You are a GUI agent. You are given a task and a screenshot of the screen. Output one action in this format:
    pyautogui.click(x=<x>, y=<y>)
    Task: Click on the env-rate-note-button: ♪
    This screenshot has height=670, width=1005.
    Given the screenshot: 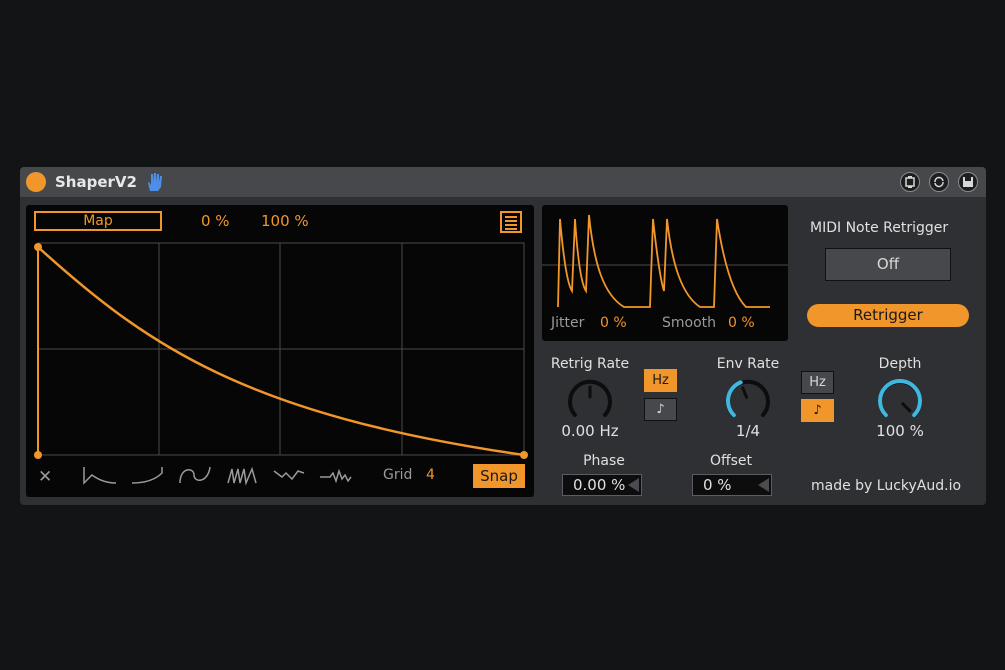 What is the action you would take?
    pyautogui.click(x=817, y=410)
    